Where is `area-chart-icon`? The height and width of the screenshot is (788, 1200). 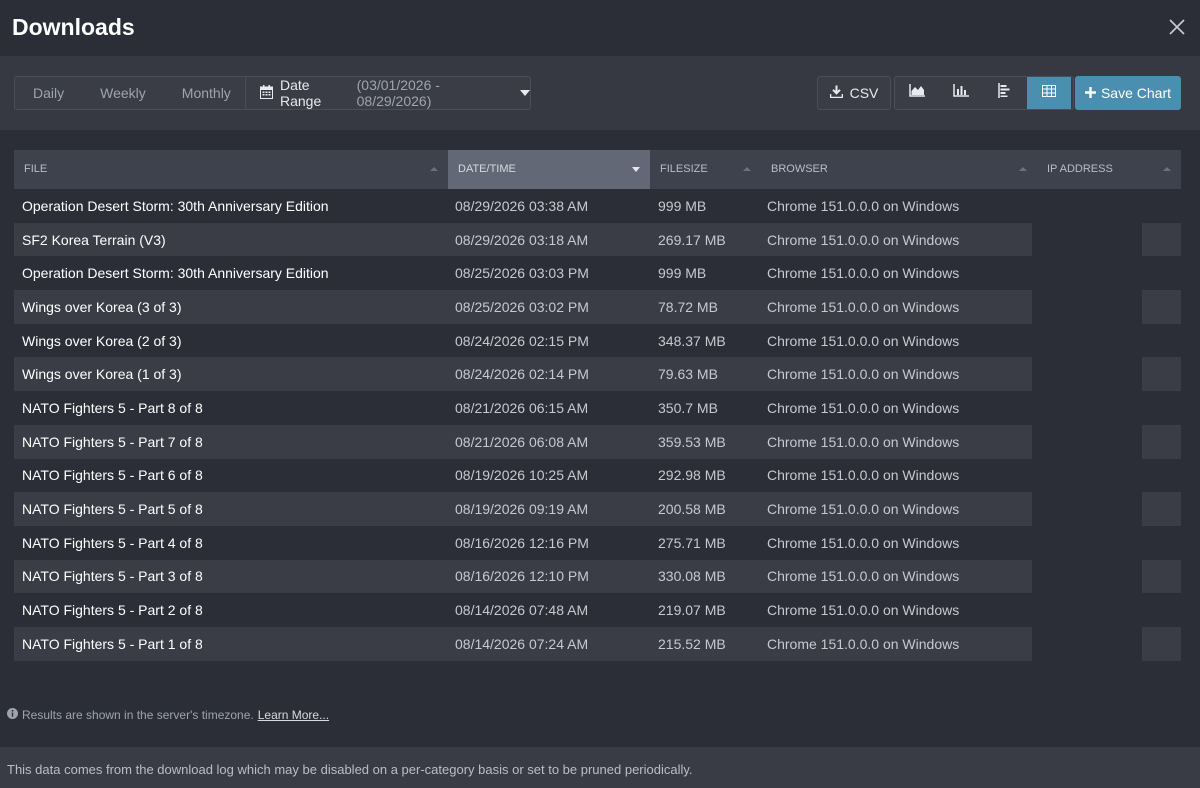 area-chart-icon is located at coordinates (917, 93).